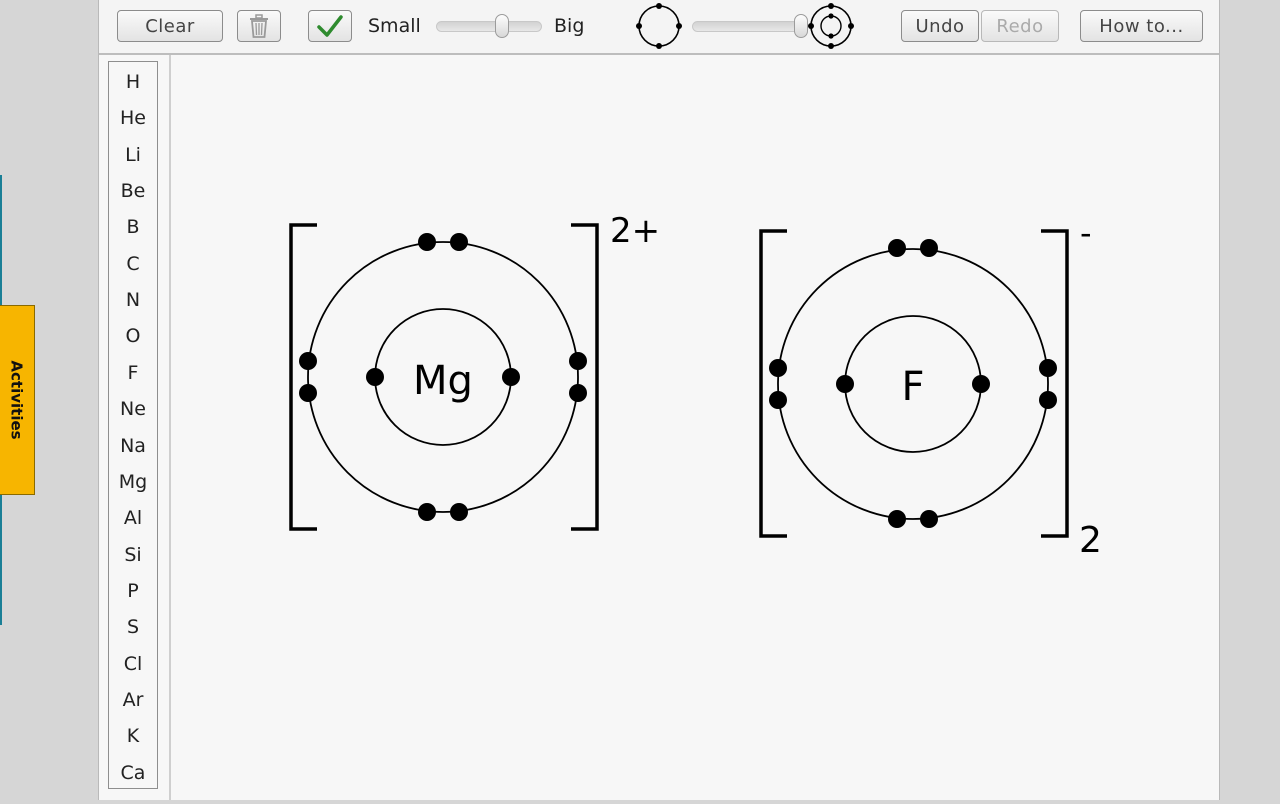 The width and height of the screenshot is (1280, 804). I want to click on element-item: Mg, so click(133, 482).